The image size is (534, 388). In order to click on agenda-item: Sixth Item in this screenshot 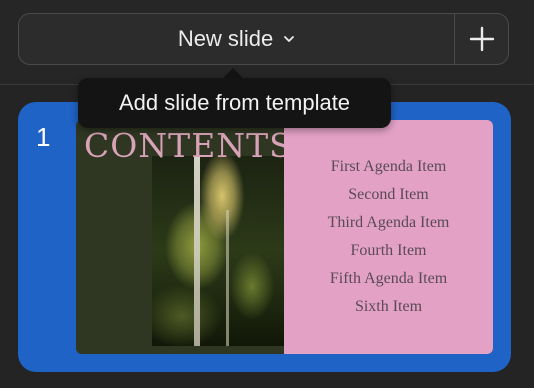, I will do `click(388, 306)`.